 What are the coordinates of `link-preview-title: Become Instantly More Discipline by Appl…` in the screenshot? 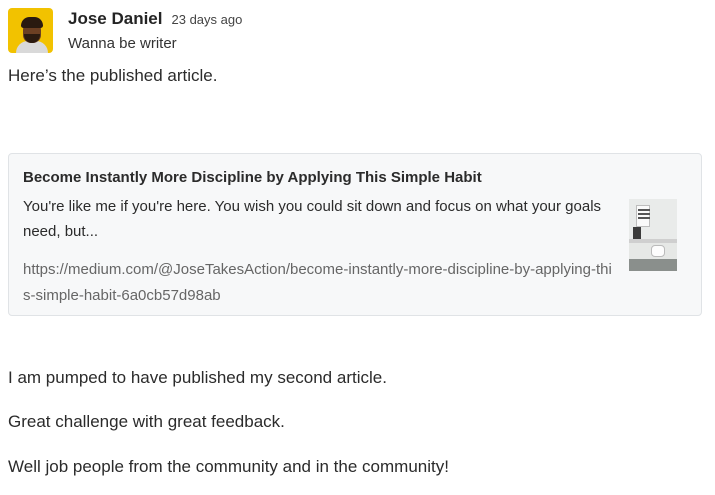 It's located at (252, 177).